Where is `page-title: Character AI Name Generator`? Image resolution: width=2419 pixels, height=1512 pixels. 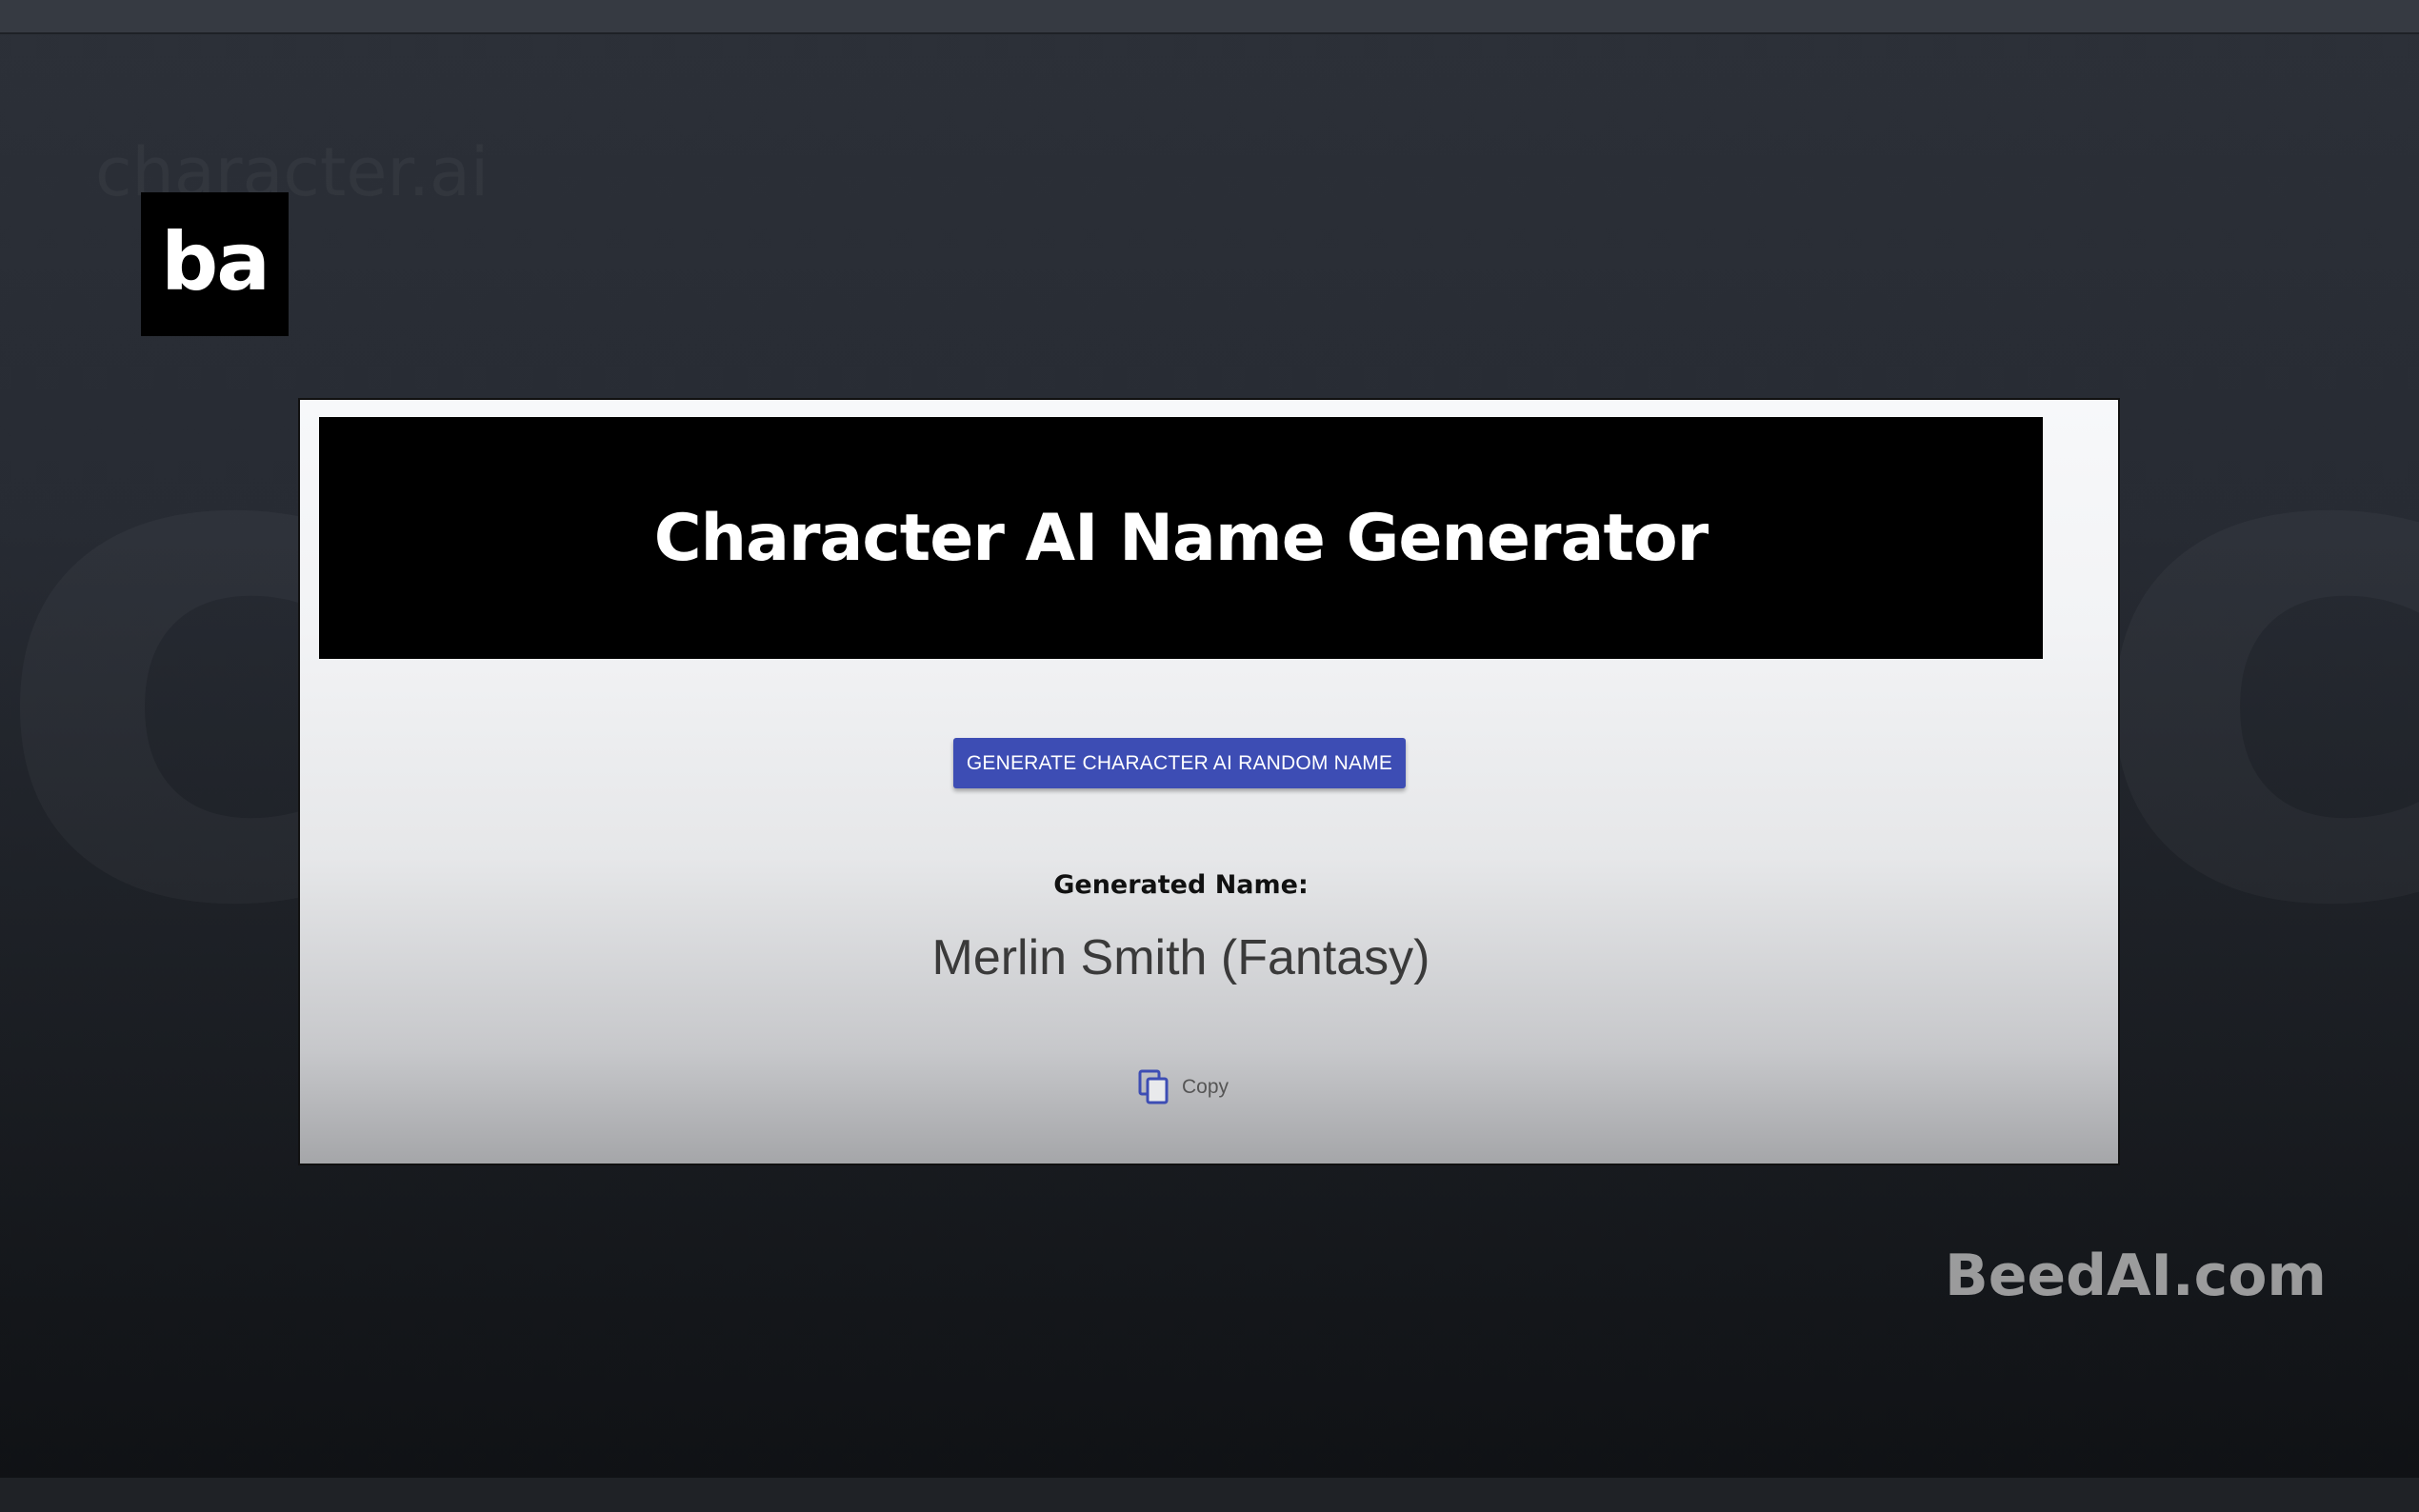
page-title: Character AI Name Generator is located at coordinates (1181, 538).